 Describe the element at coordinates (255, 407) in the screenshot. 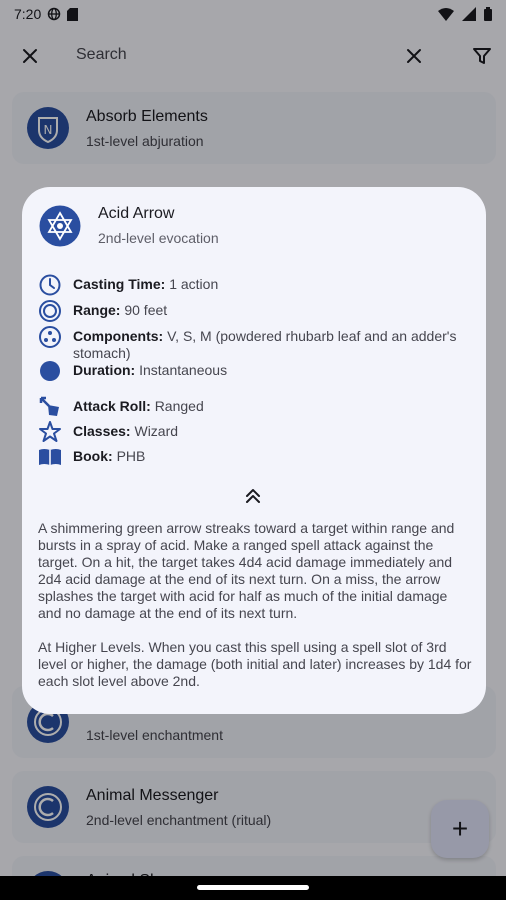

I see `attack-roll-row: Attack Roll: Ranged` at that location.